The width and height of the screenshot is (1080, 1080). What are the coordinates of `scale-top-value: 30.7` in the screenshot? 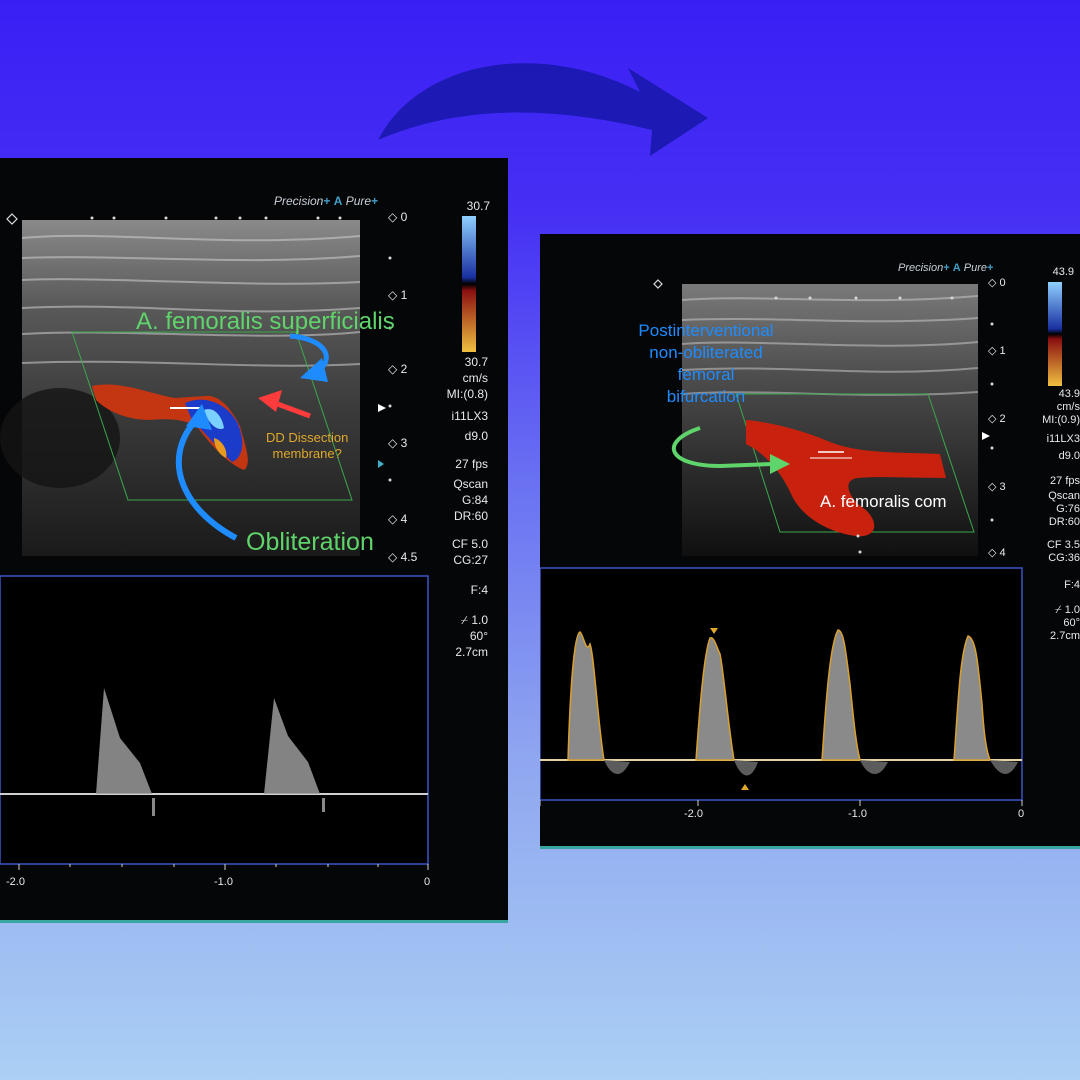 It's located at (478, 206).